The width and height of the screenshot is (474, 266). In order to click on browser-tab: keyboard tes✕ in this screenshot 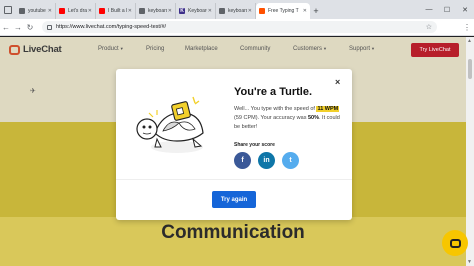, I will do `click(156, 11)`.